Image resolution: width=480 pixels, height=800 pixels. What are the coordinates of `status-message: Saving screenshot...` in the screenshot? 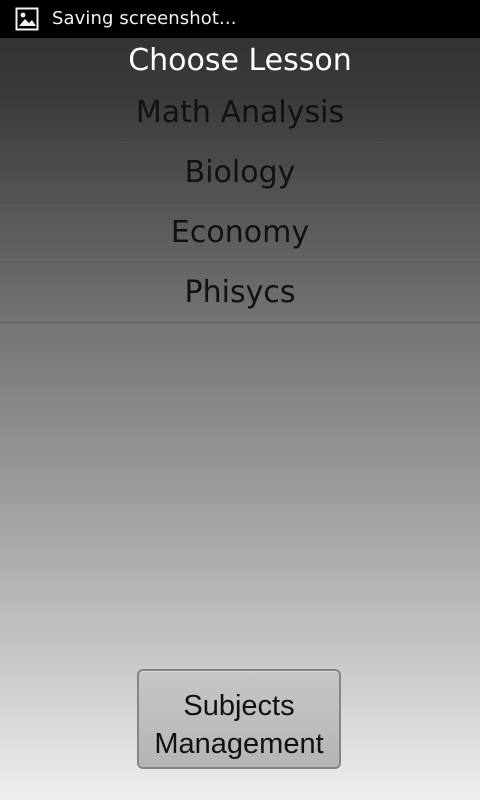 It's located at (144, 18).